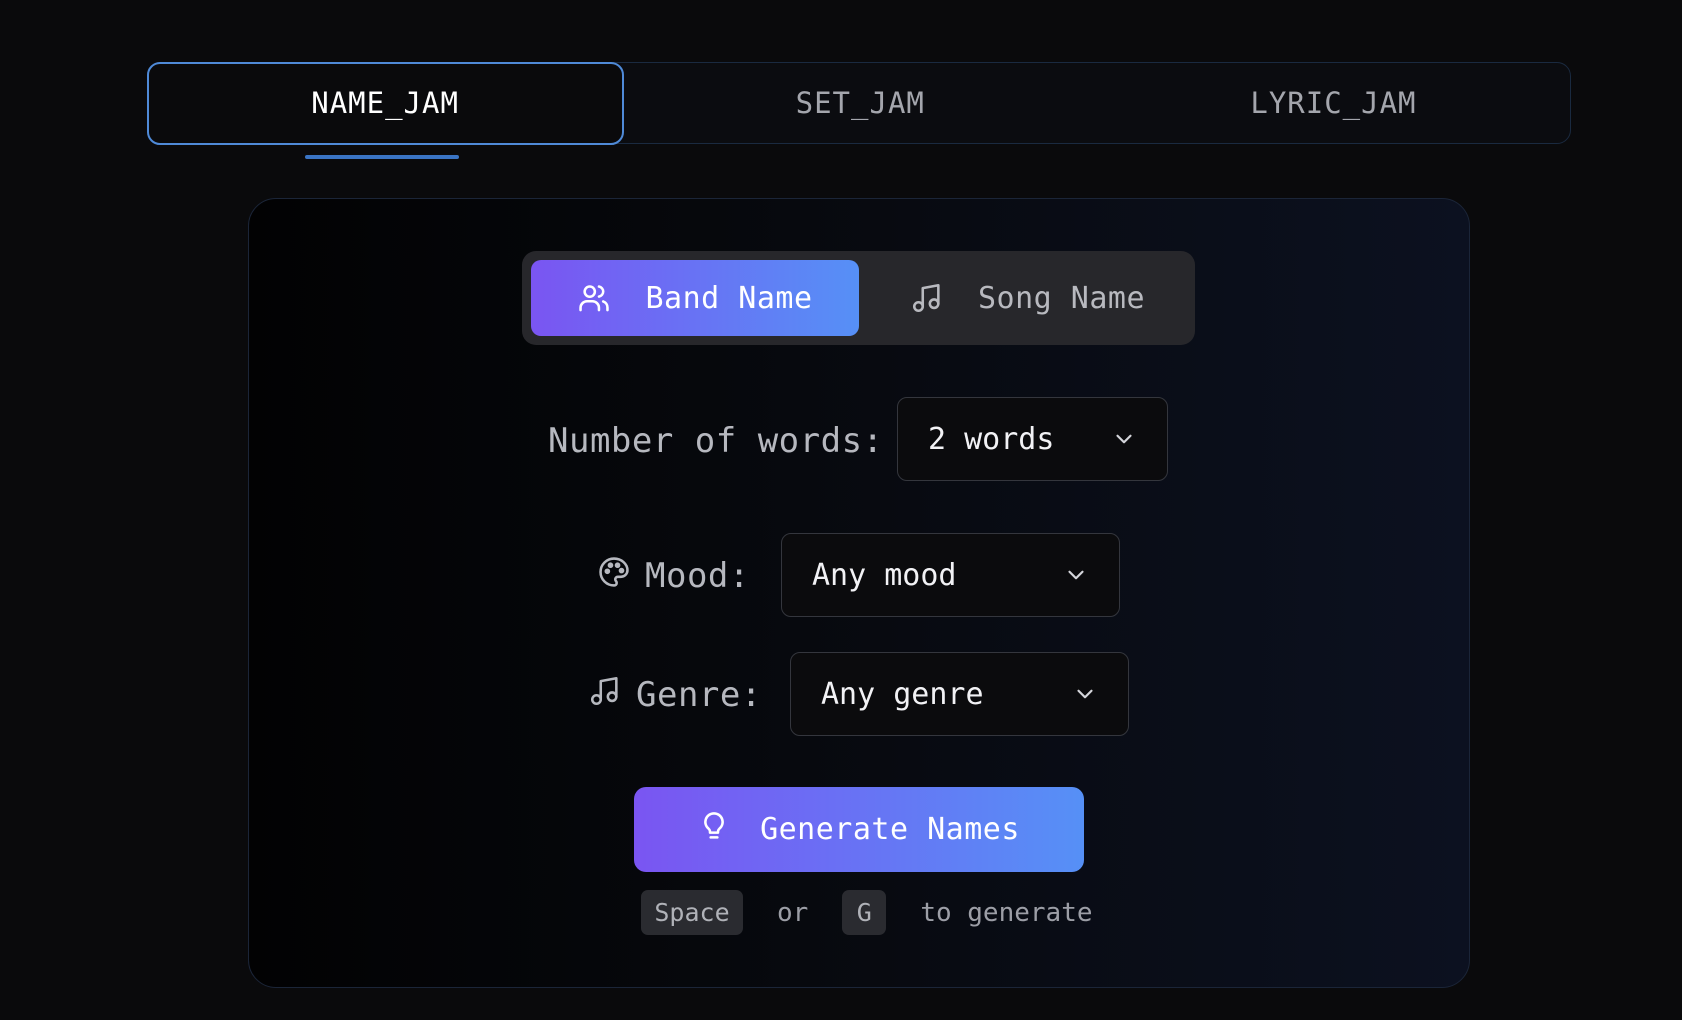 This screenshot has height=1020, width=1682. What do you see at coordinates (699, 695) in the screenshot?
I see `genre-label: Genre:` at bounding box center [699, 695].